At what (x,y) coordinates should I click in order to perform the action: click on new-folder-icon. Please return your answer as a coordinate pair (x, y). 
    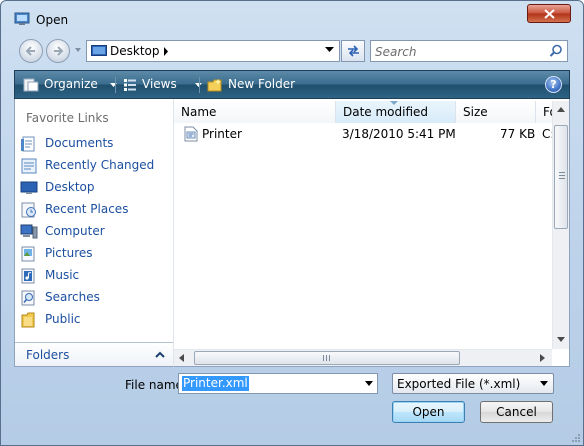
    Looking at the image, I should click on (214, 84).